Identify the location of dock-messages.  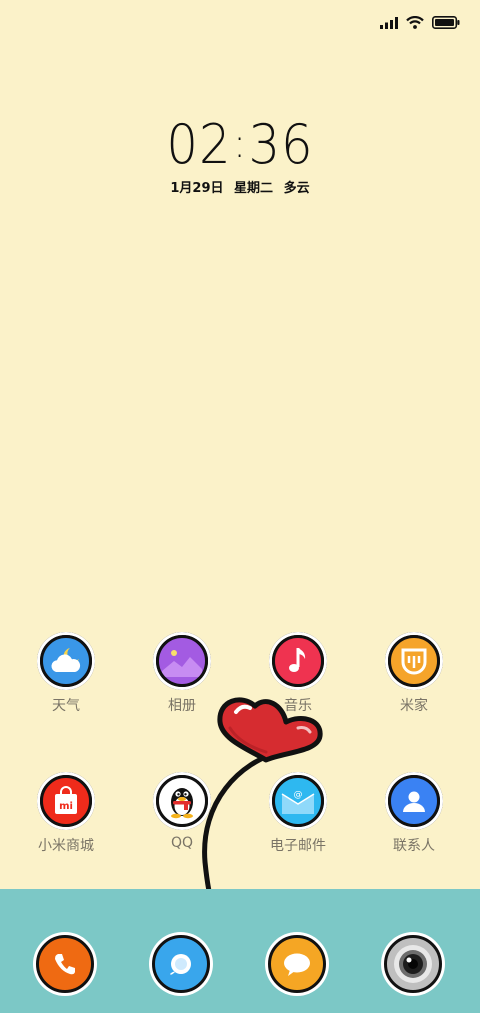
(297, 964).